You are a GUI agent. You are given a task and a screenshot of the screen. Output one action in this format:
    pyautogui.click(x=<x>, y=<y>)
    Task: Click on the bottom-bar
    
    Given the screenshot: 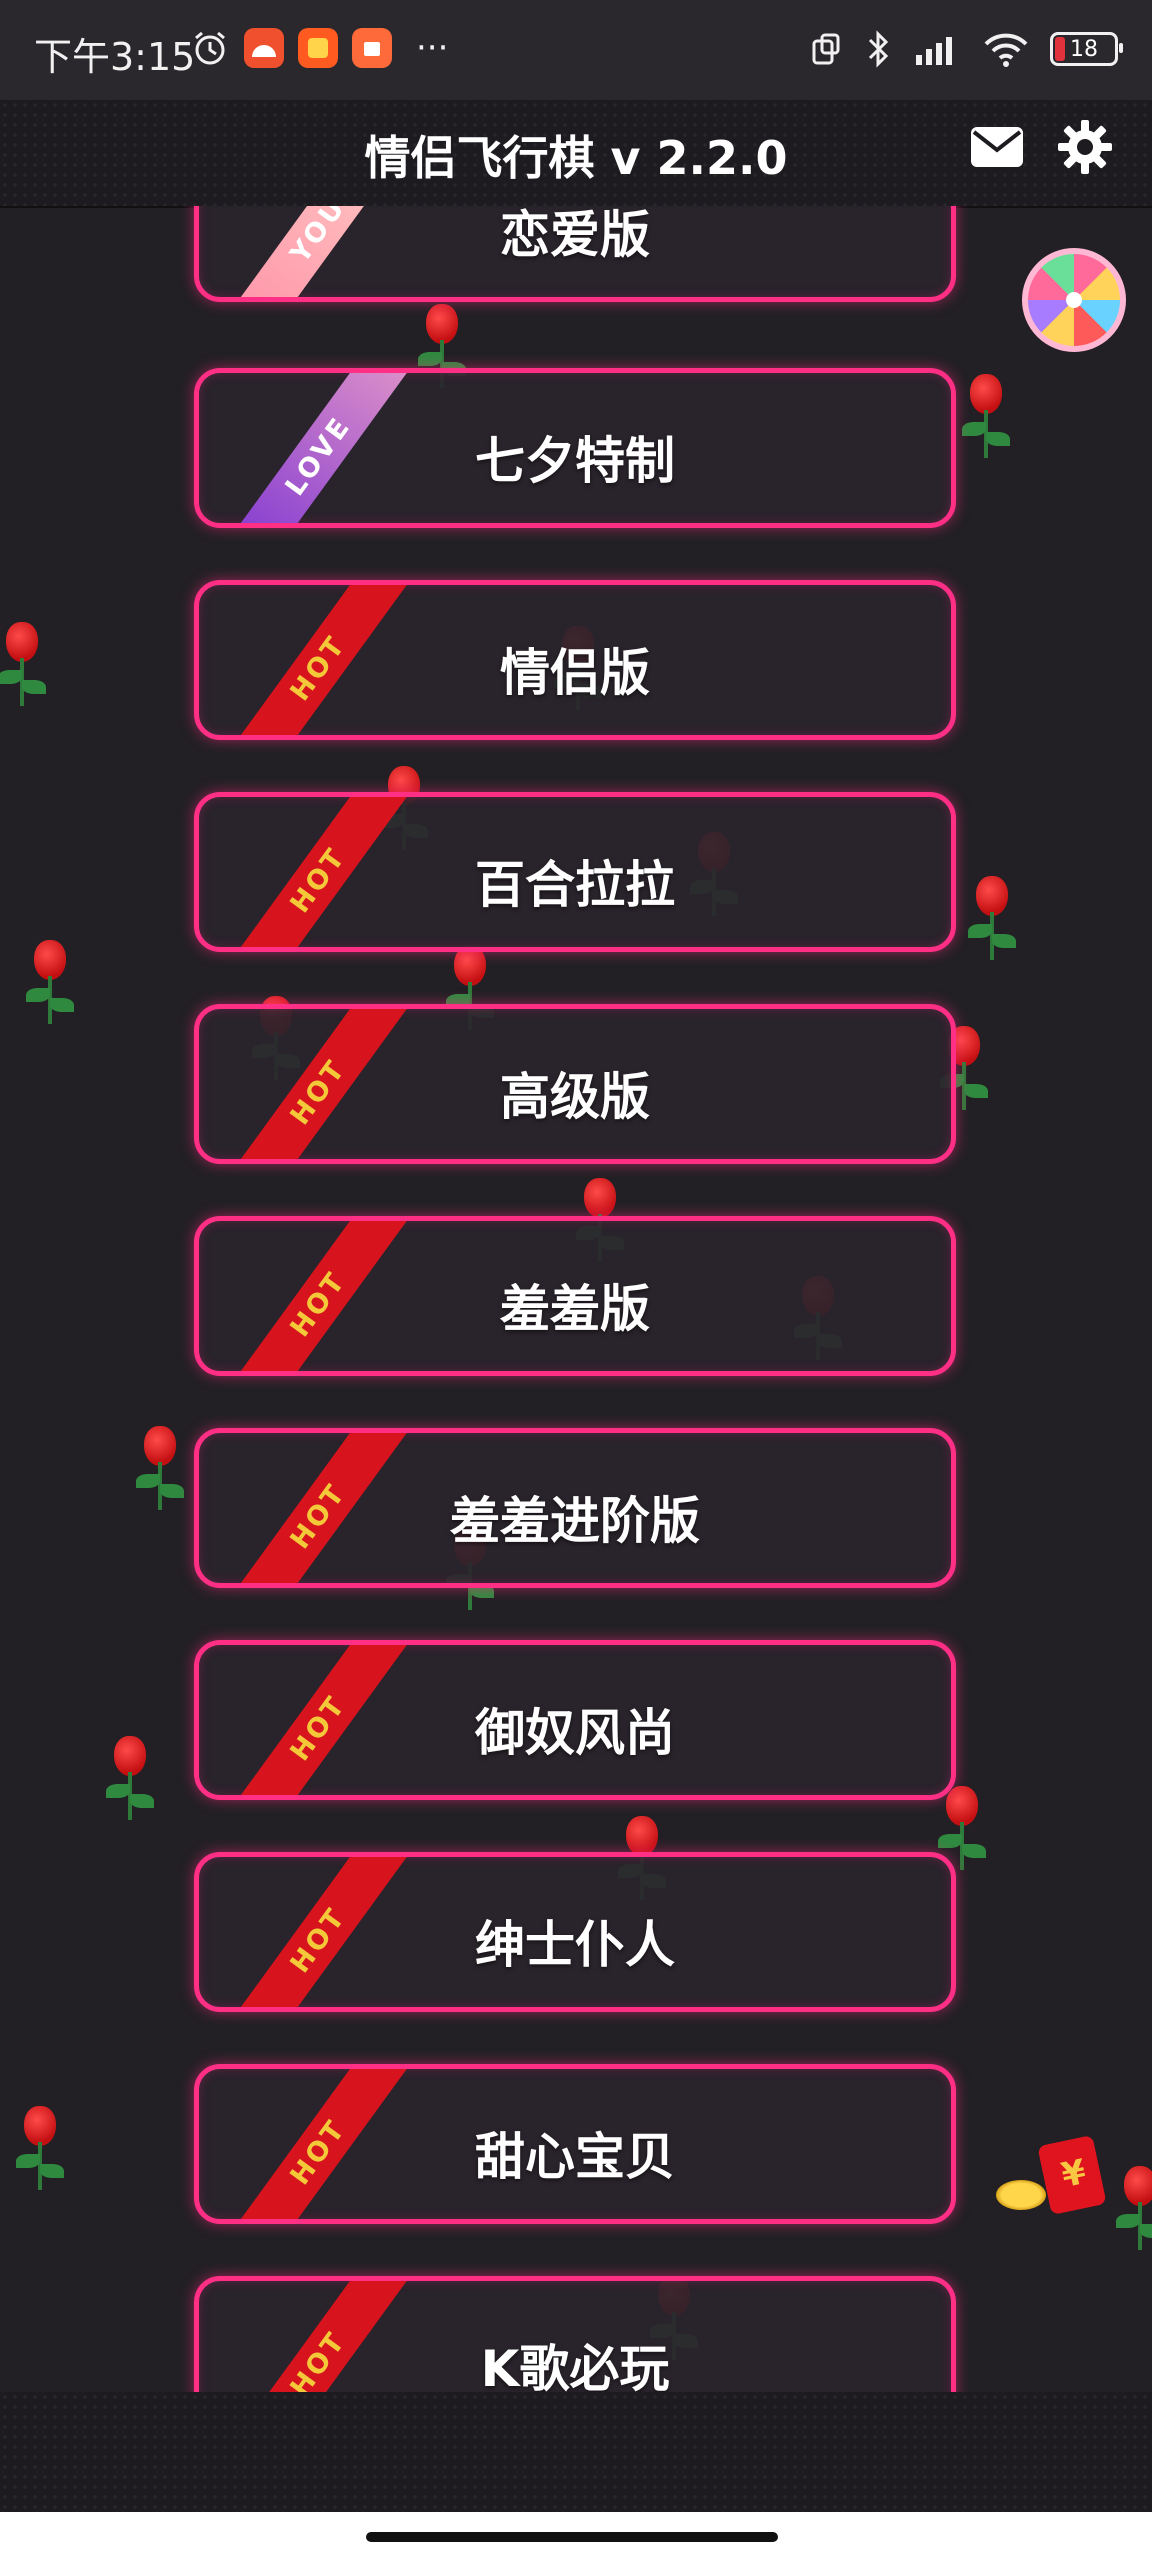 What is the action you would take?
    pyautogui.click(x=576, y=2452)
    